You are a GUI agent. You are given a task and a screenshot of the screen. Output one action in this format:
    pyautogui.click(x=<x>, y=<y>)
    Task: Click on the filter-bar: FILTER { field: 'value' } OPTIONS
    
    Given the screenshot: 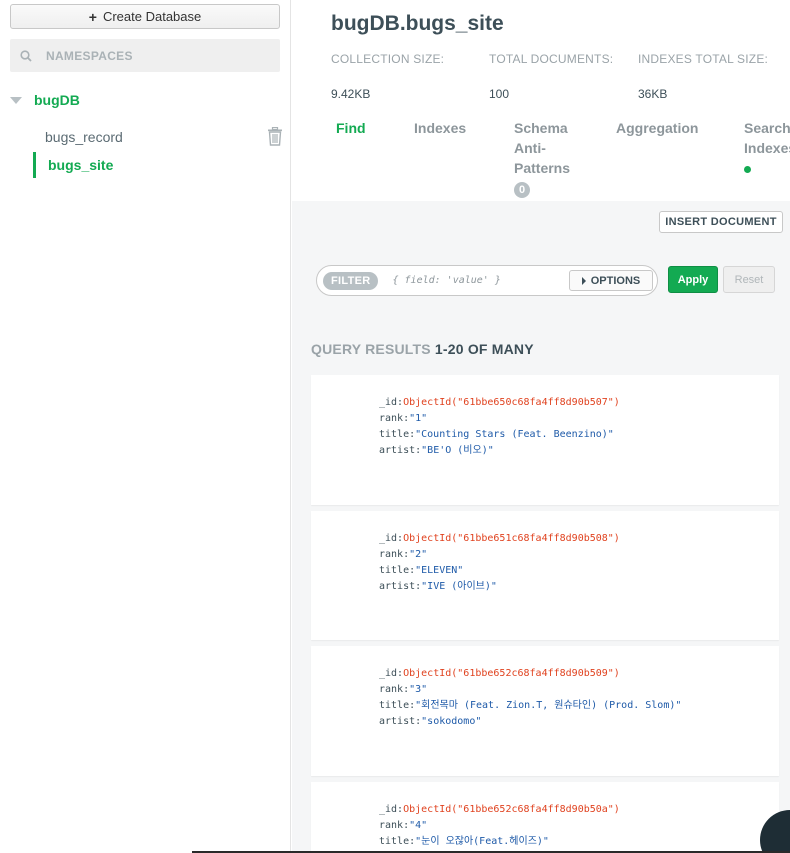 What is the action you would take?
    pyautogui.click(x=487, y=280)
    